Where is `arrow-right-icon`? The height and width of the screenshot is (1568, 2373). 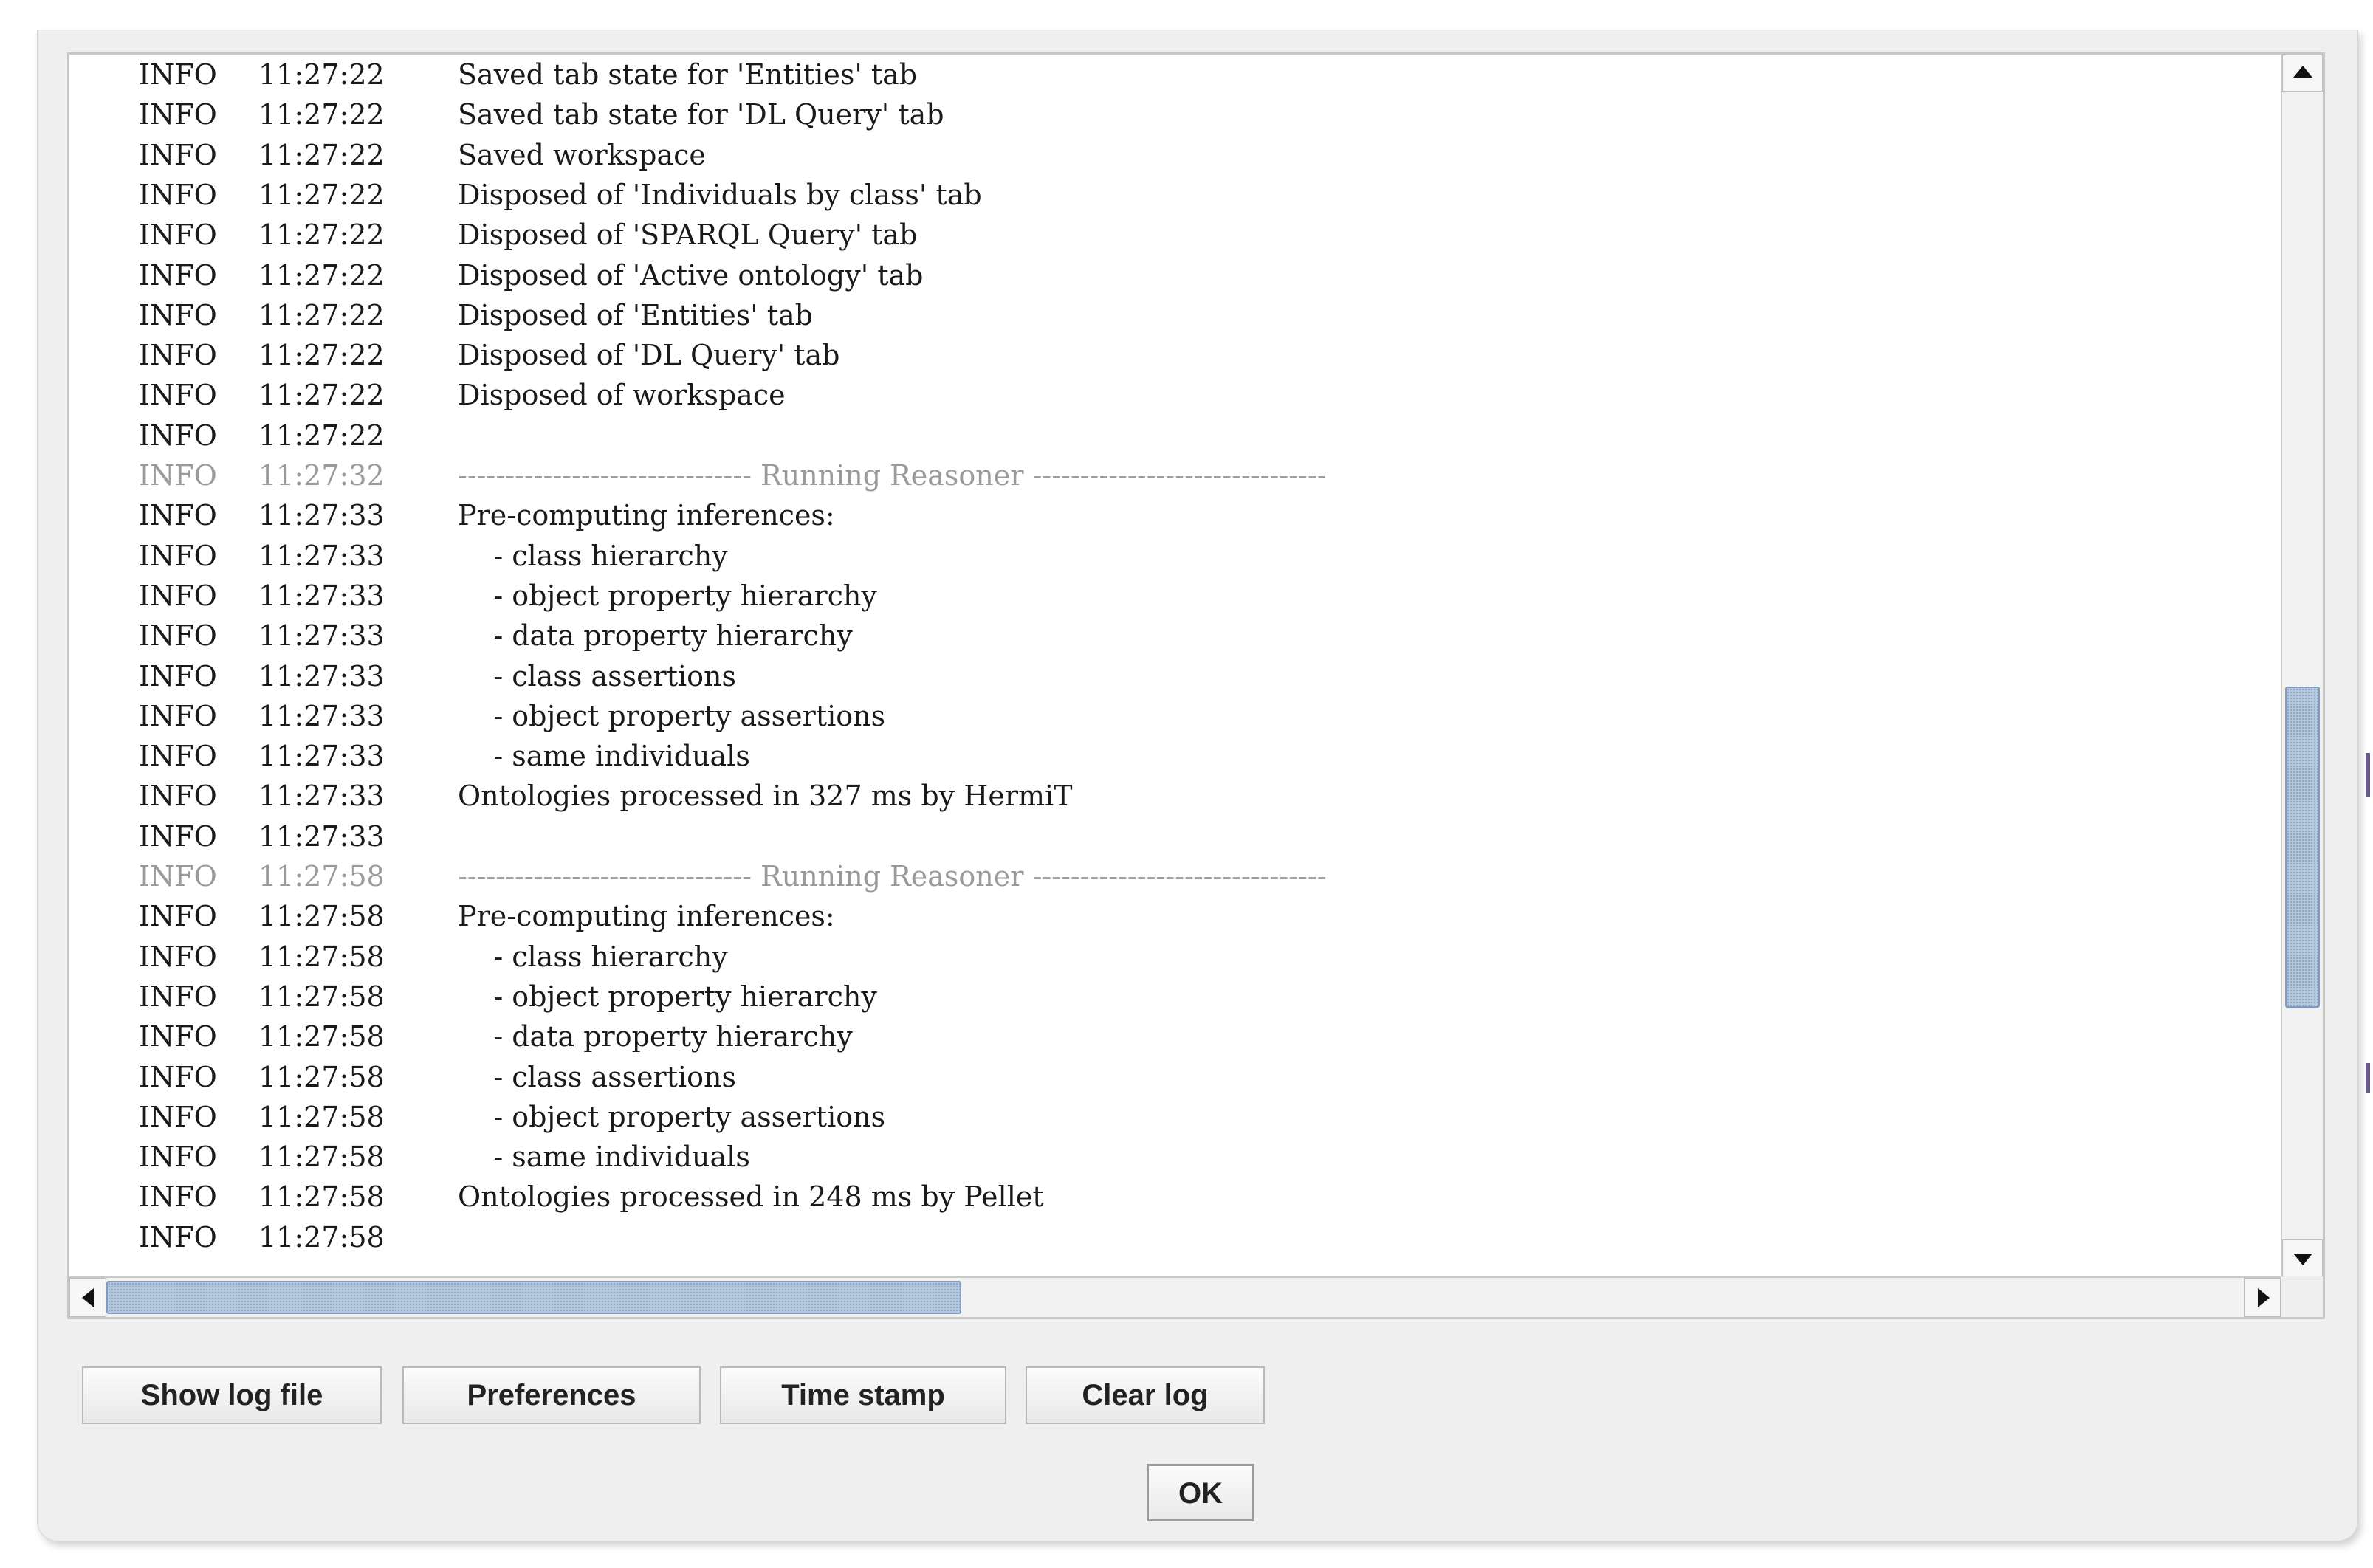 arrow-right-icon is located at coordinates (2264, 1297).